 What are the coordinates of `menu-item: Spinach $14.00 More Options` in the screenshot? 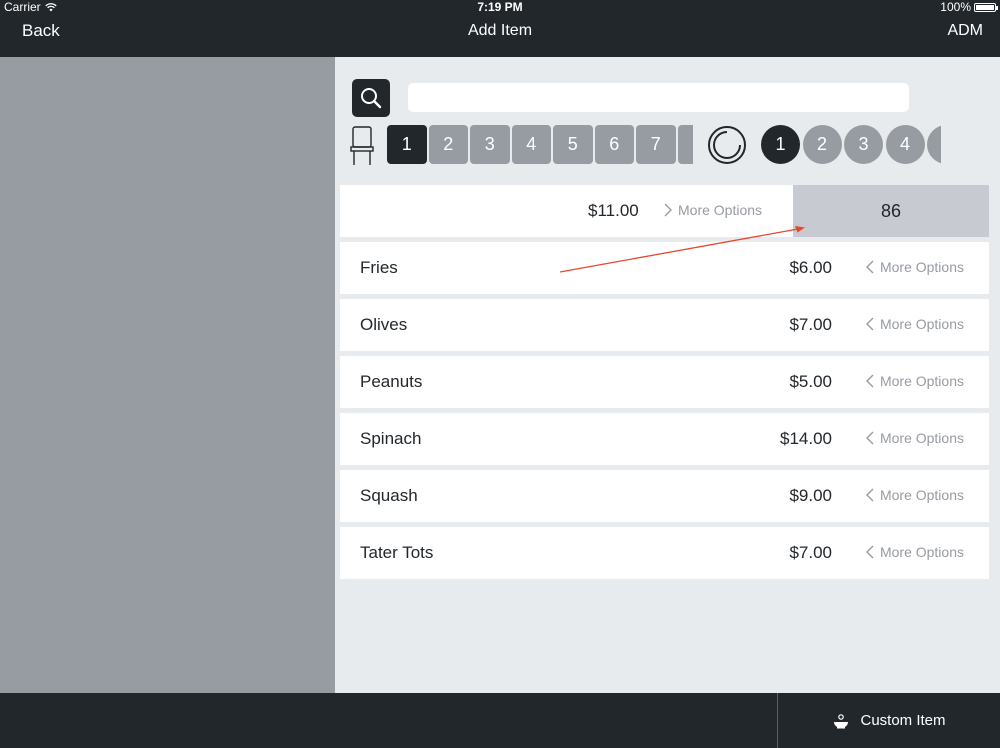 It's located at (664, 439).